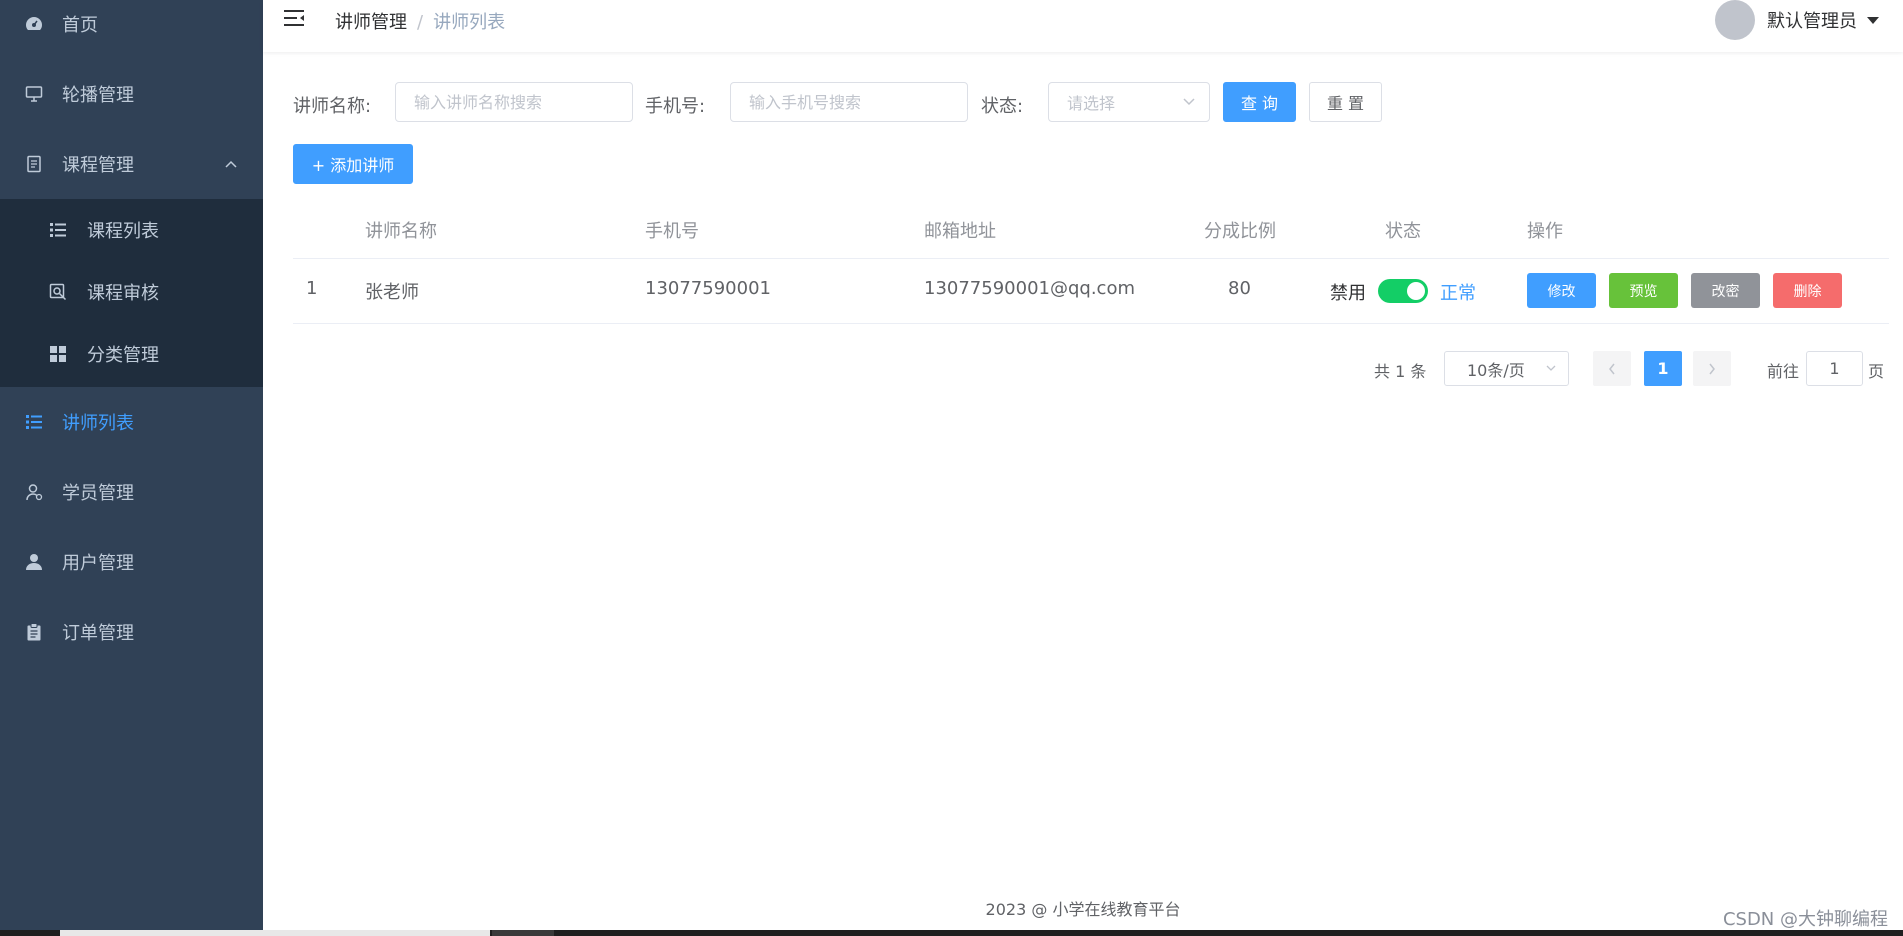 The image size is (1903, 936). What do you see at coordinates (951, 933) in the screenshot?
I see `bottom-scrollbar` at bounding box center [951, 933].